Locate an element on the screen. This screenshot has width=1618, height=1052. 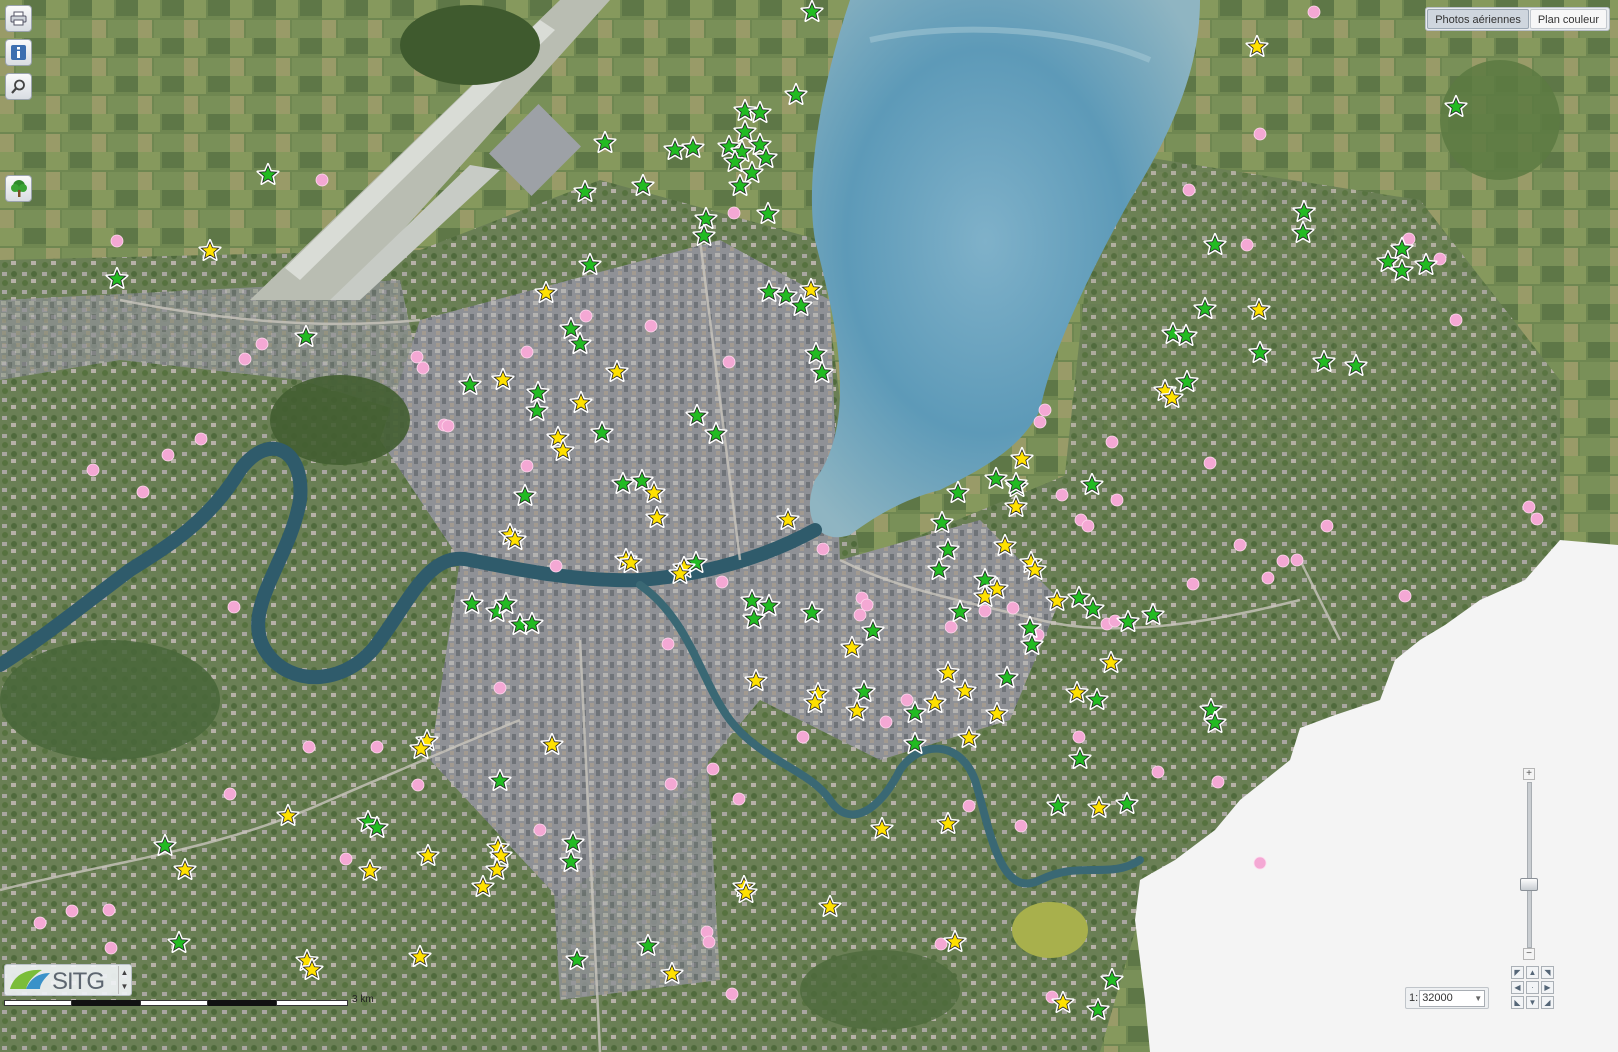
zoom-slider-track is located at coordinates (1529, 865).